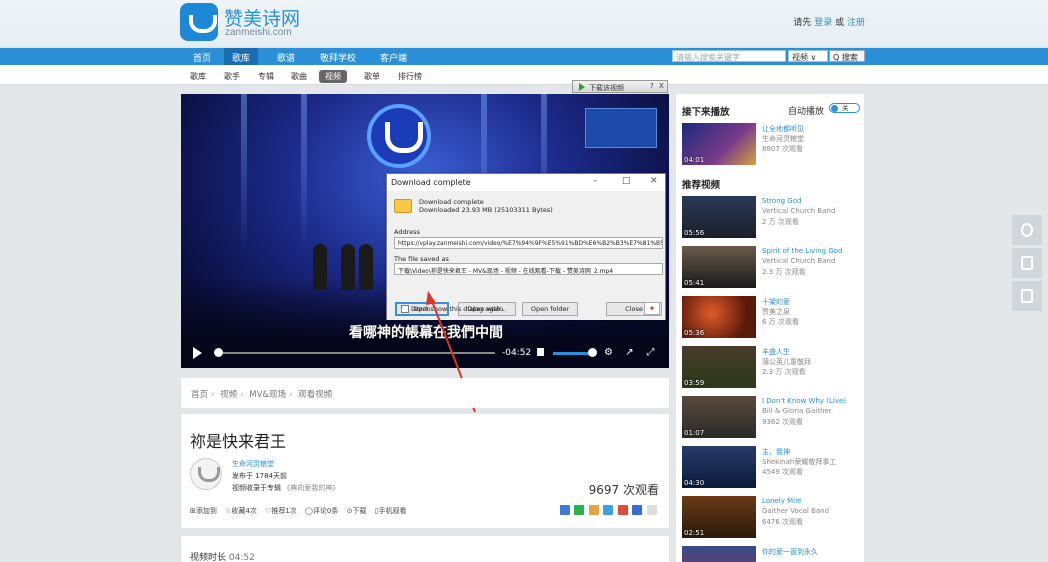 This screenshot has width=1048, height=562. I want to click on maximize-icon: □, so click(626, 181).